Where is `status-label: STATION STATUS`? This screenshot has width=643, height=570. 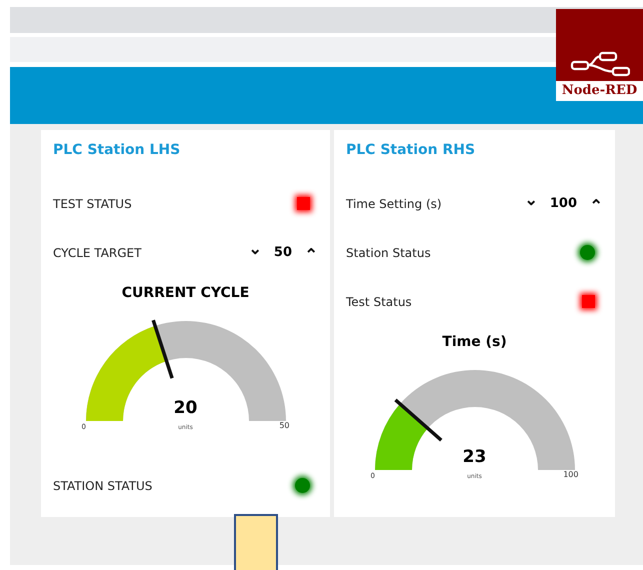 status-label: STATION STATUS is located at coordinates (102, 485).